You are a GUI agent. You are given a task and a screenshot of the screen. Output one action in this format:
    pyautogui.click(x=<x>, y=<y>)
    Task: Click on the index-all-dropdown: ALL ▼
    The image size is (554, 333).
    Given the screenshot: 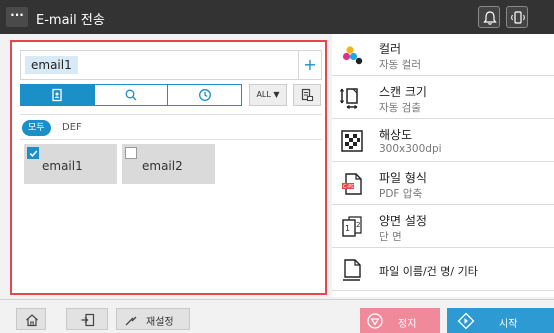 What is the action you would take?
    pyautogui.click(x=268, y=95)
    